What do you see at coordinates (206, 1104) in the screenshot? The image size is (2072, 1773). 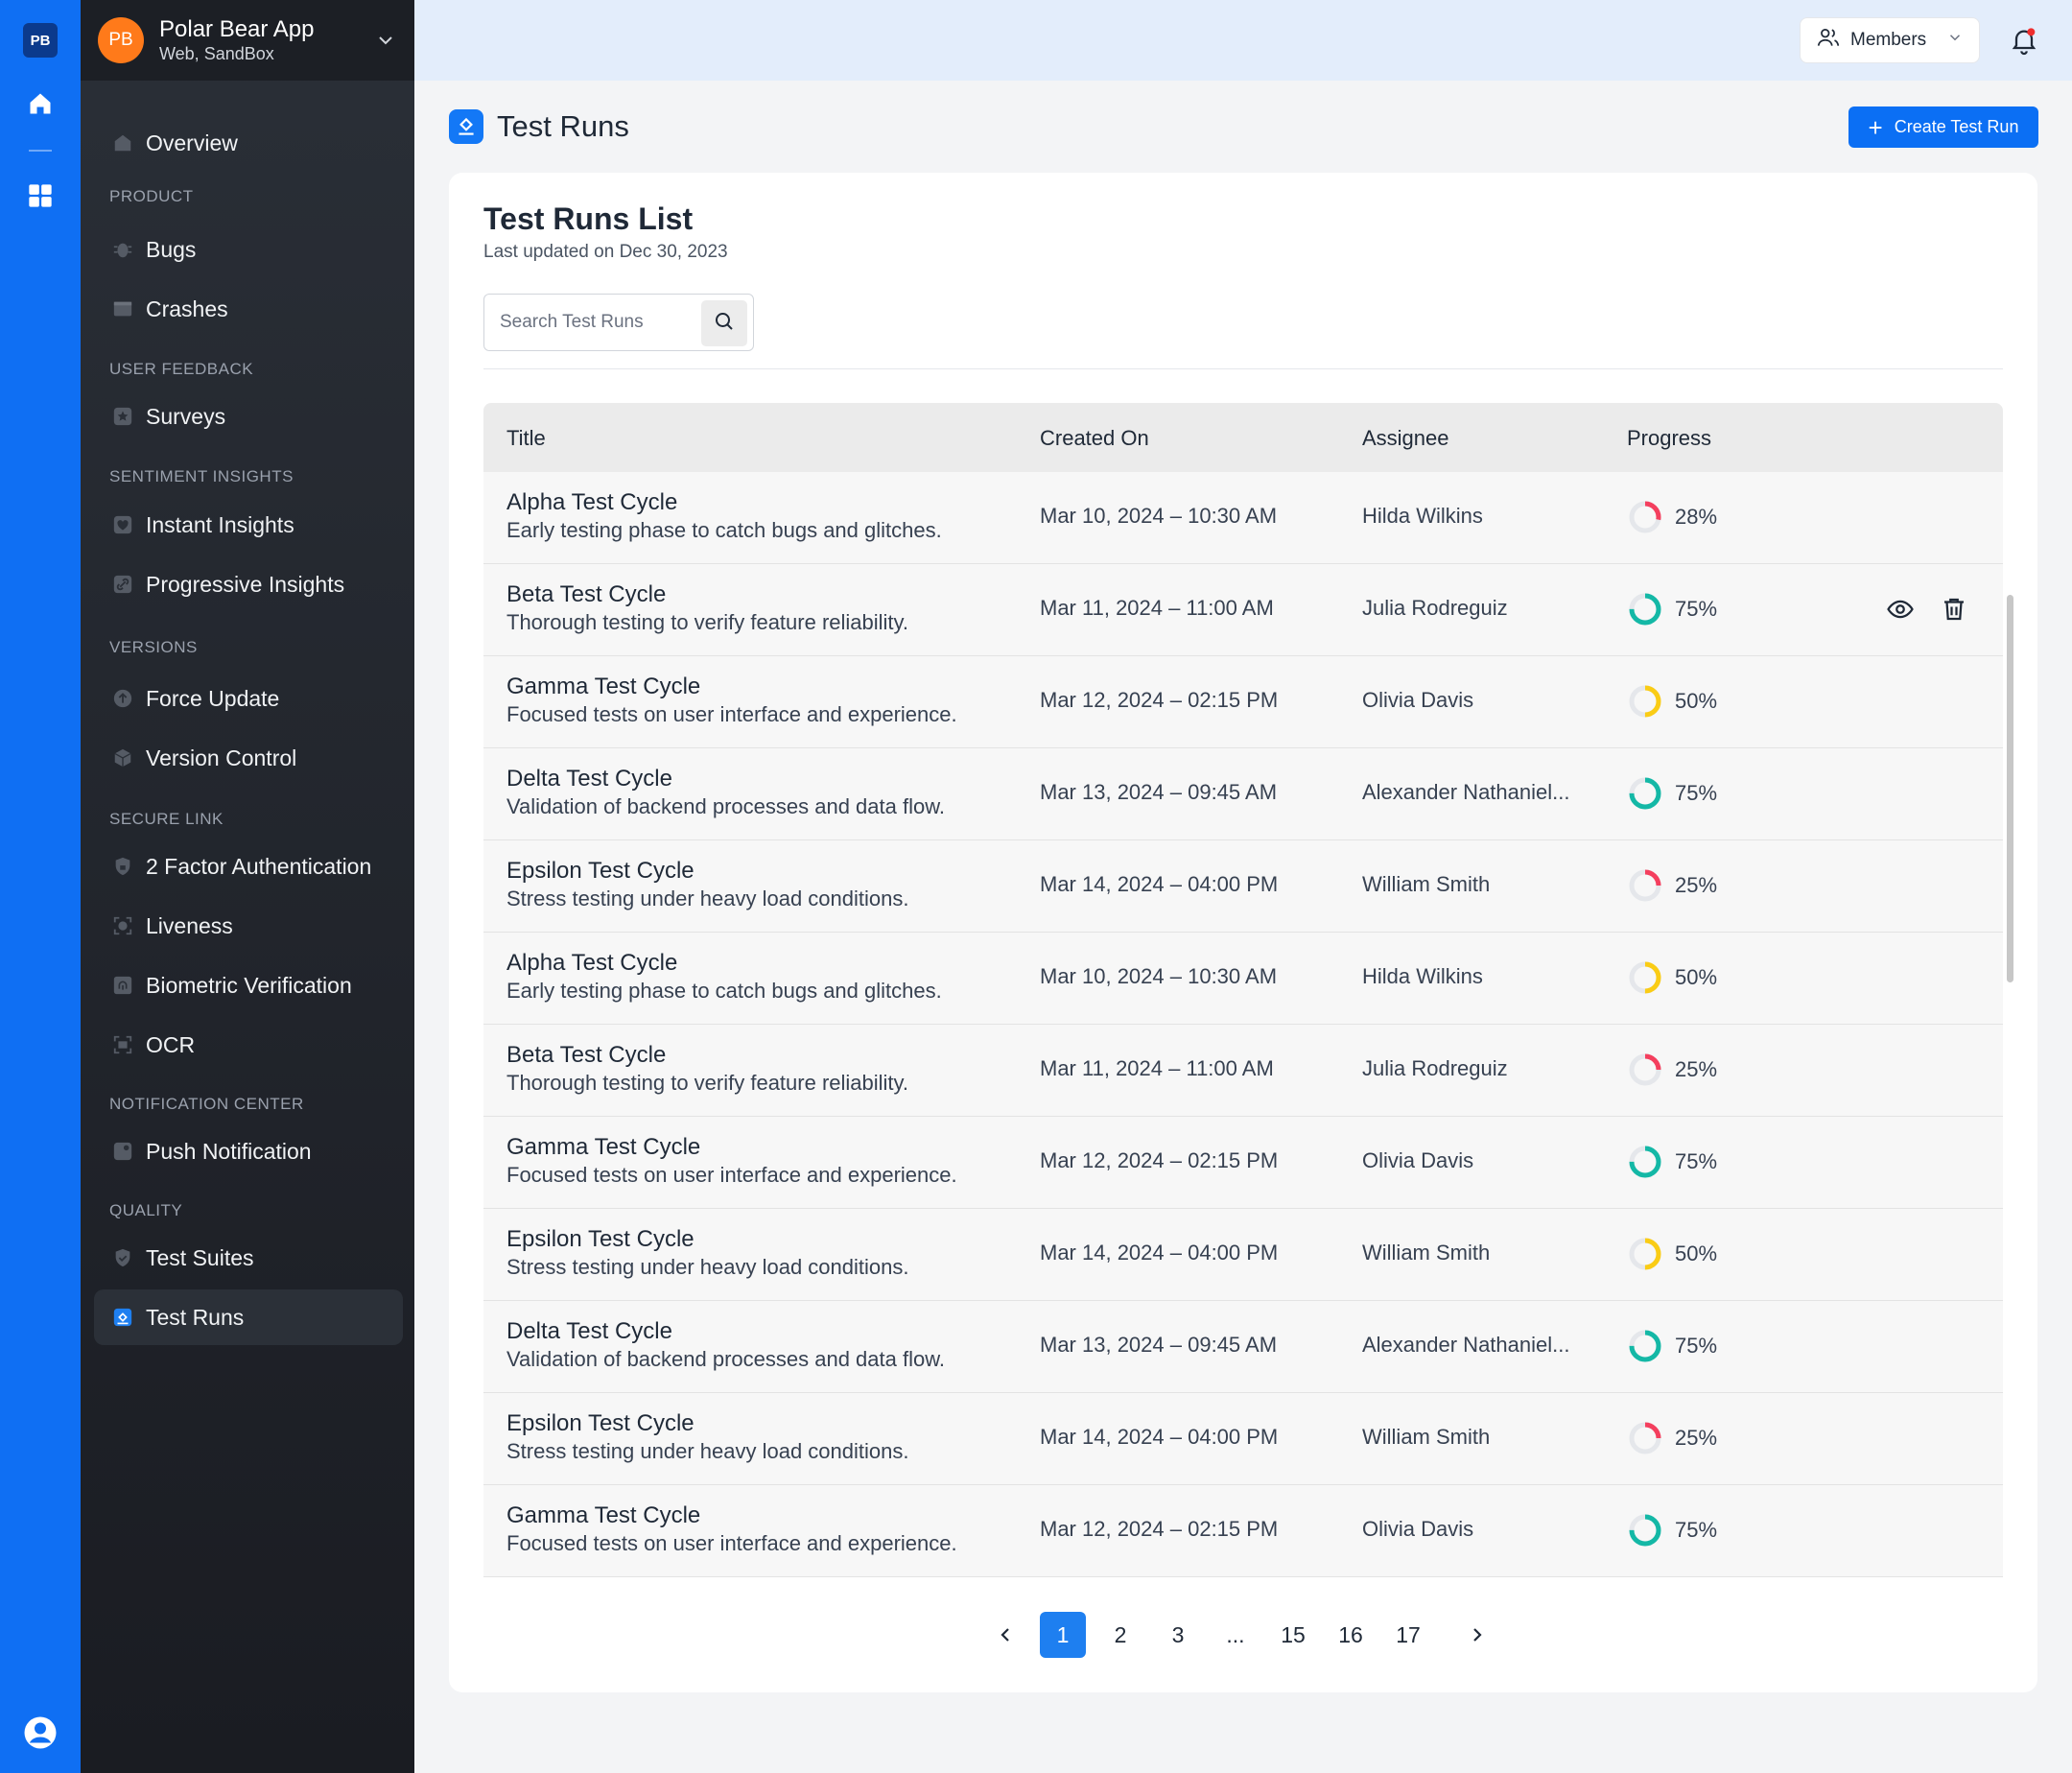 I see `section-notification-center: NOTIFICATION CENTER` at bounding box center [206, 1104].